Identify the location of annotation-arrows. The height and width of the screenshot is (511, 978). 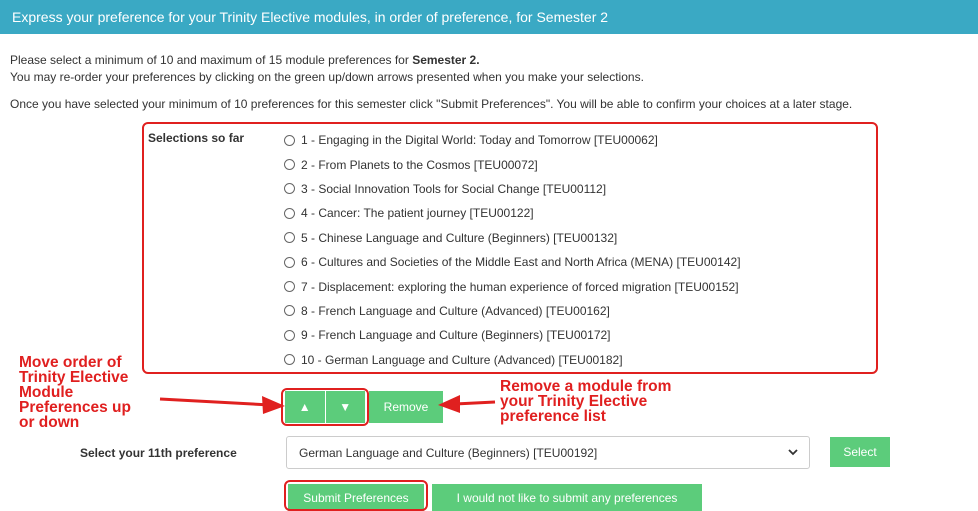
(327, 404).